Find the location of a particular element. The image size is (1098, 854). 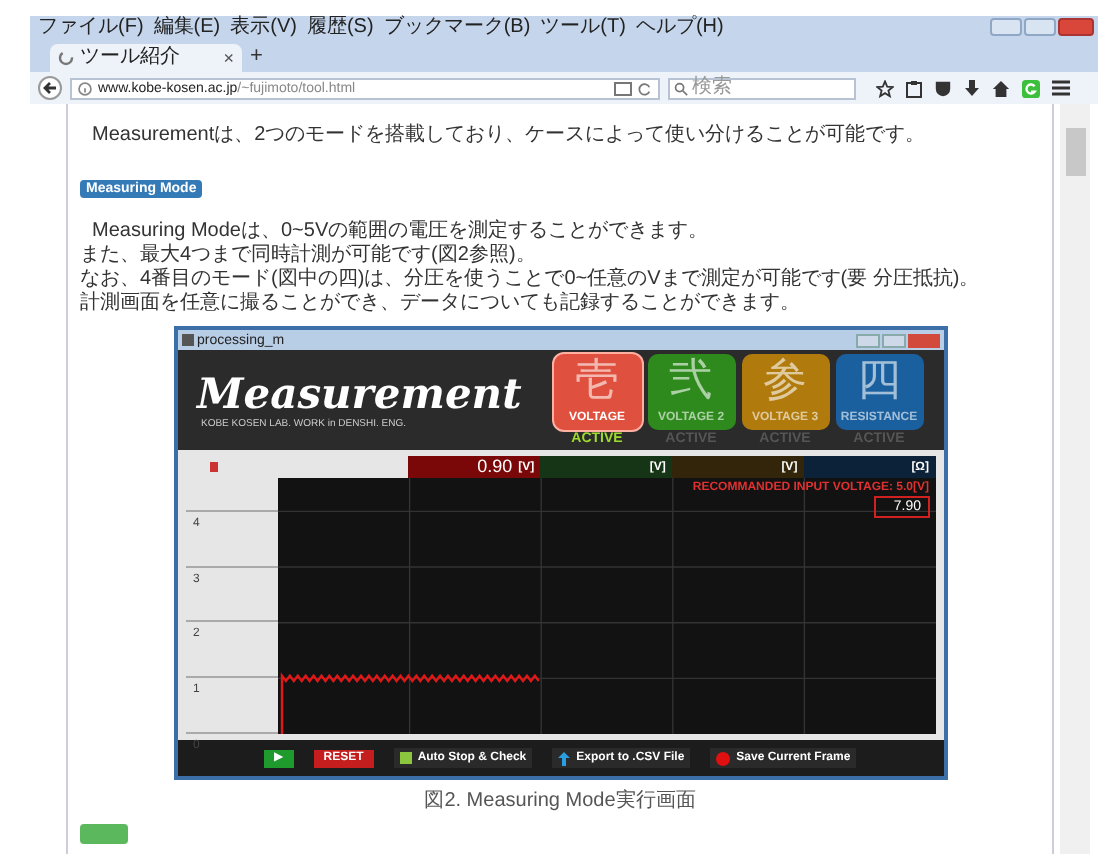

tab-close-button: × is located at coordinates (228, 58).